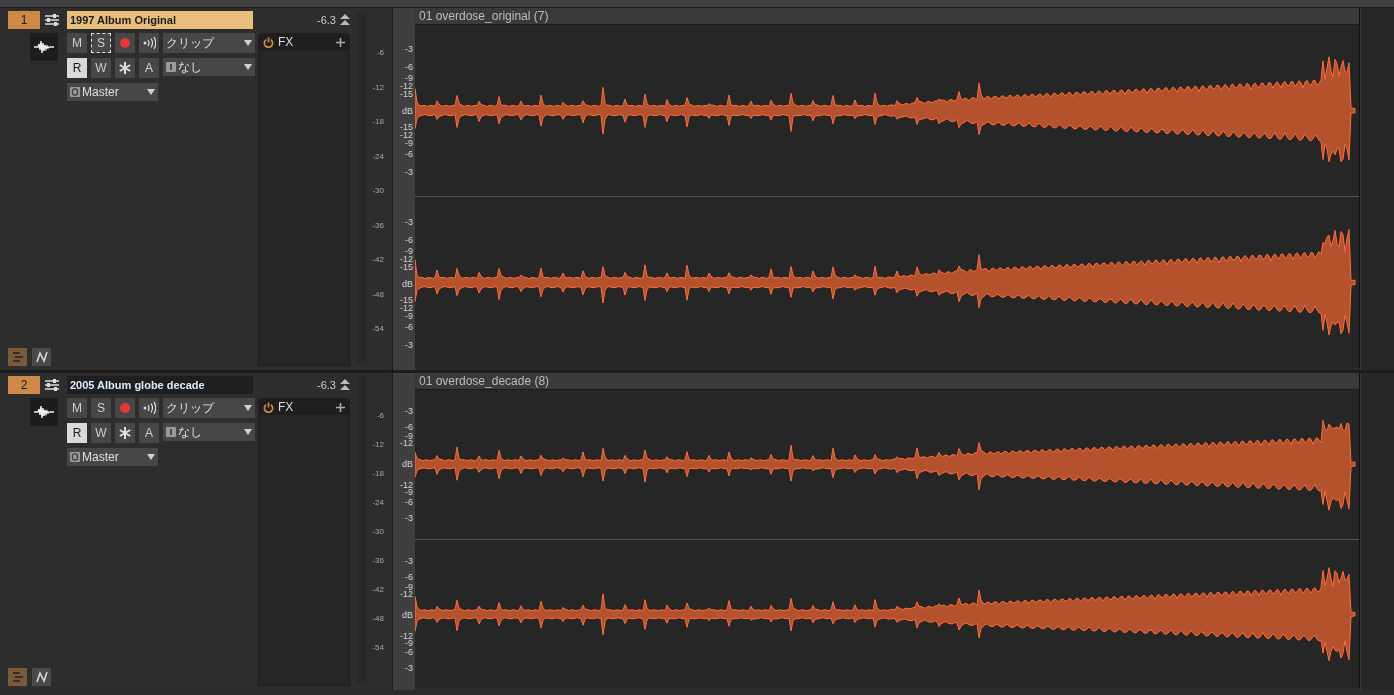 The width and height of the screenshot is (1394, 695). What do you see at coordinates (24, 385) in the screenshot?
I see `track-number: 2` at bounding box center [24, 385].